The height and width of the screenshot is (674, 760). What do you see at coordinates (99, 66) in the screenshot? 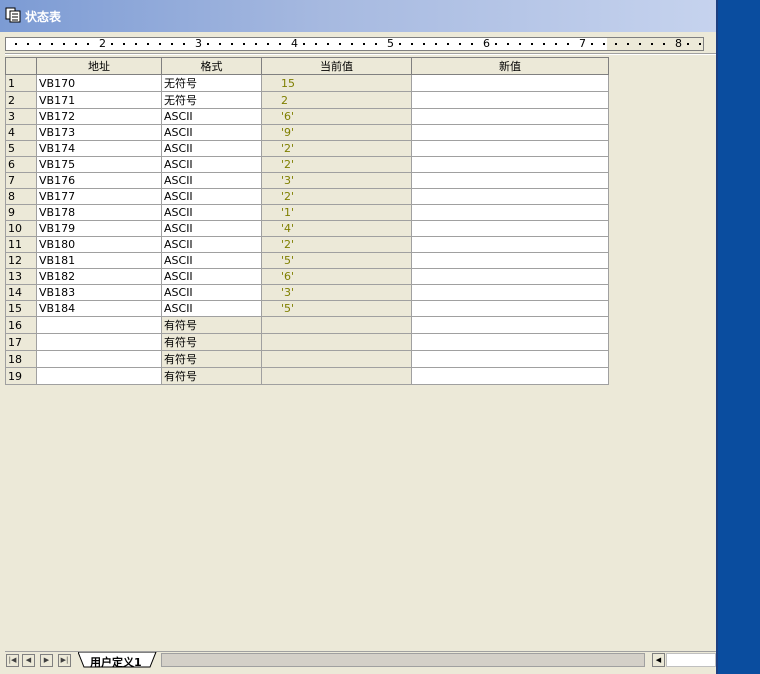
I see `column-header-address: 地址` at bounding box center [99, 66].